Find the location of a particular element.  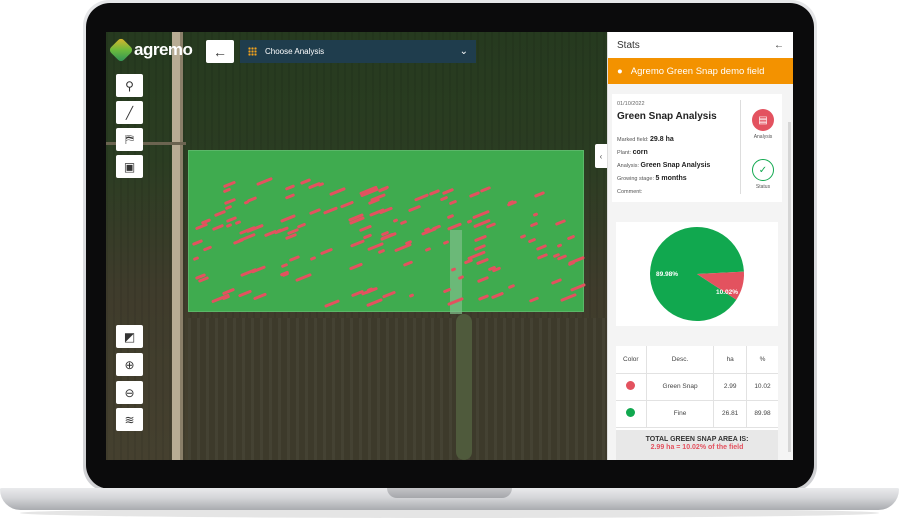

chevron-down-icon: ⌄ is located at coordinates (463, 51).